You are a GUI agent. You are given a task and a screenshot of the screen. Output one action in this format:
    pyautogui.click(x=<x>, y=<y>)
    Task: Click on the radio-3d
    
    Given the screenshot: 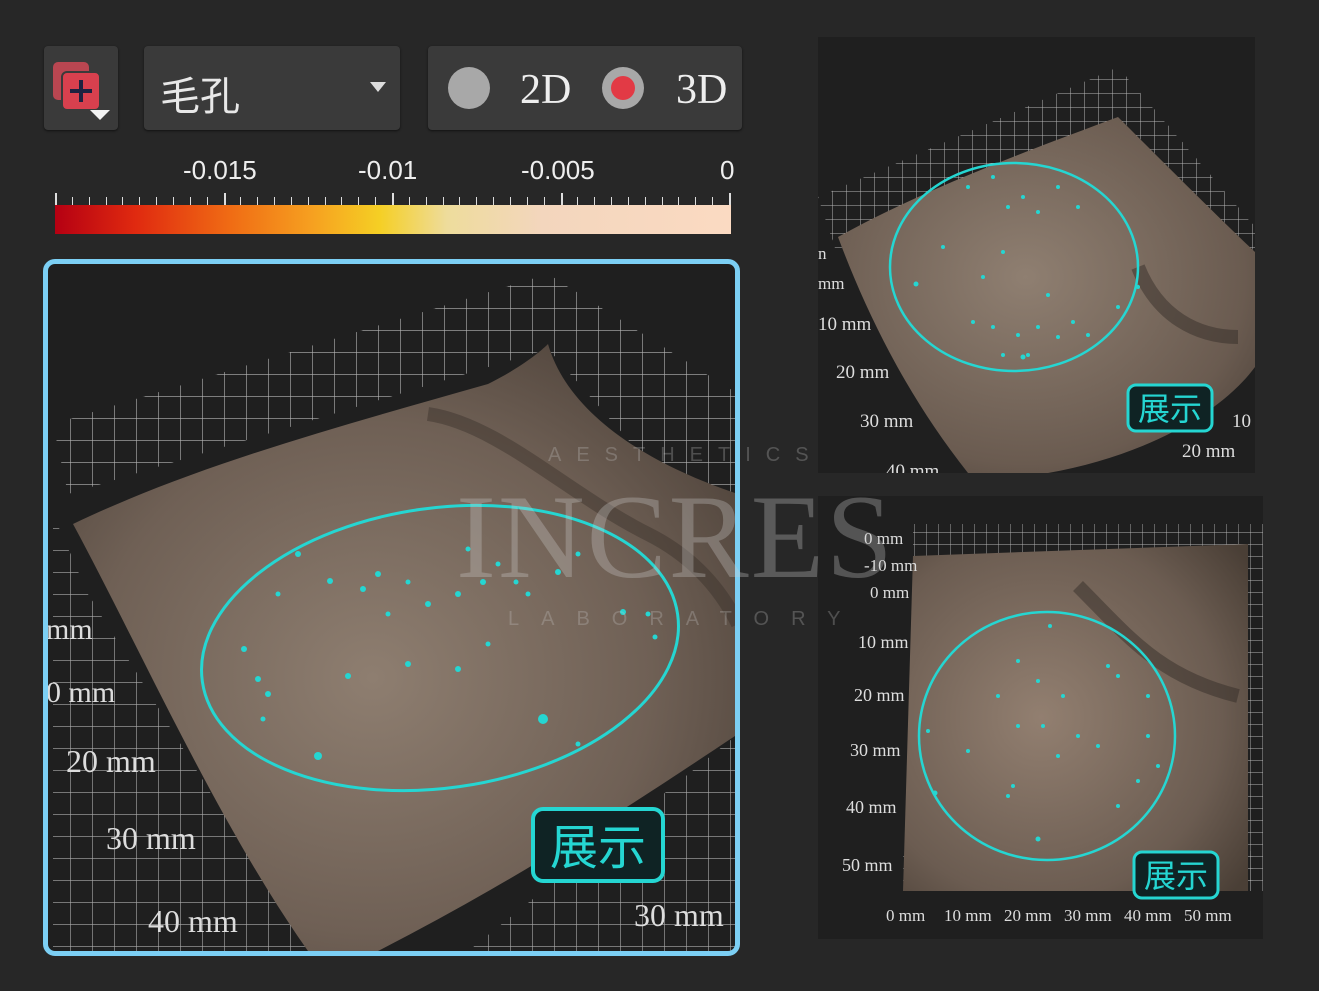 What is the action you would take?
    pyautogui.click(x=623, y=88)
    